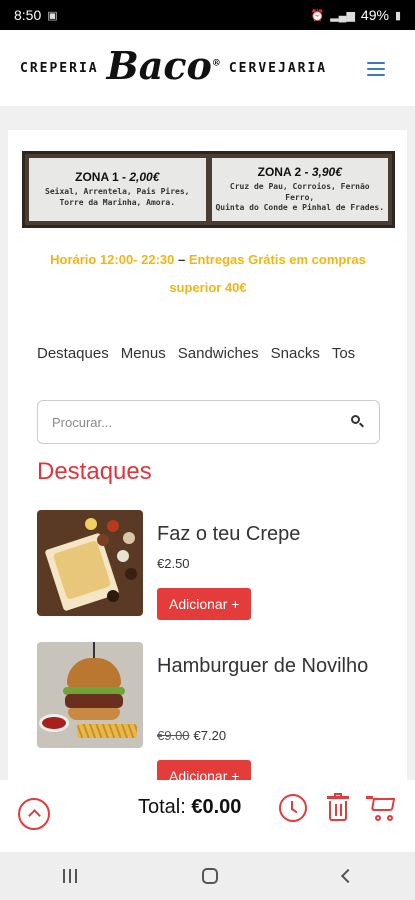  What do you see at coordinates (28, 15) in the screenshot?
I see `status-time: 8:50` at bounding box center [28, 15].